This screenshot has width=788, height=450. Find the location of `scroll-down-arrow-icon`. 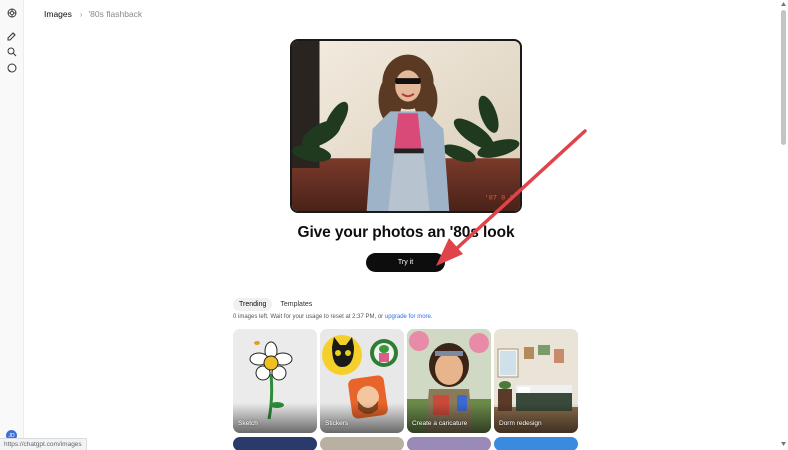

scroll-down-arrow-icon is located at coordinates (783, 444).